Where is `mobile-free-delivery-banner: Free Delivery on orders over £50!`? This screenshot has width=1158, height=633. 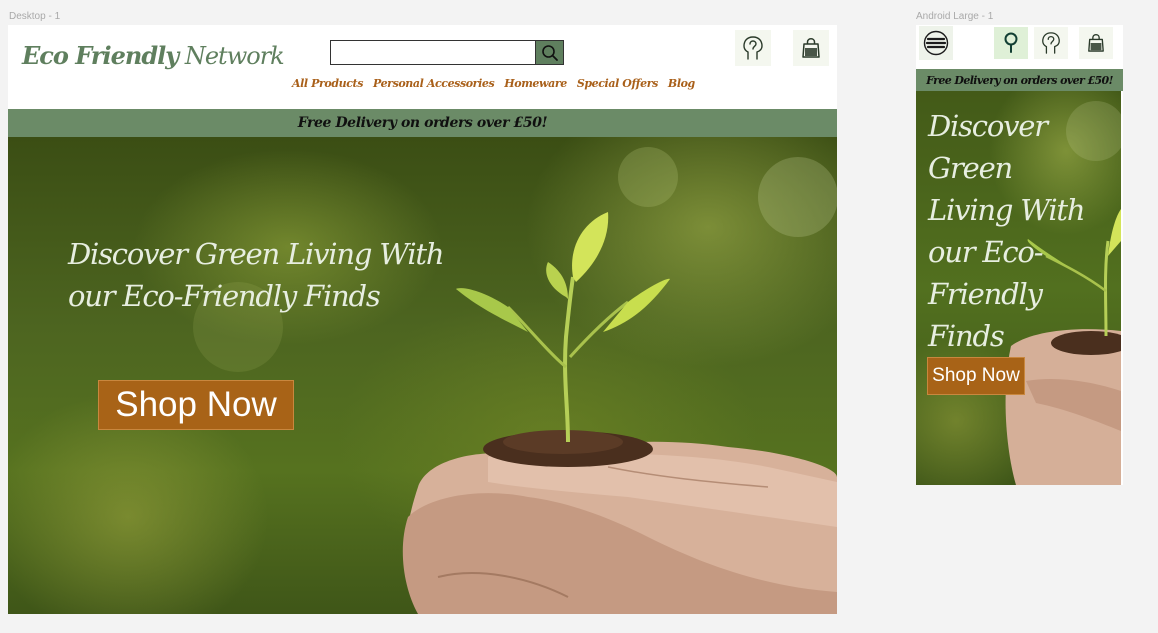 mobile-free-delivery-banner: Free Delivery on orders over £50! is located at coordinates (1019, 80).